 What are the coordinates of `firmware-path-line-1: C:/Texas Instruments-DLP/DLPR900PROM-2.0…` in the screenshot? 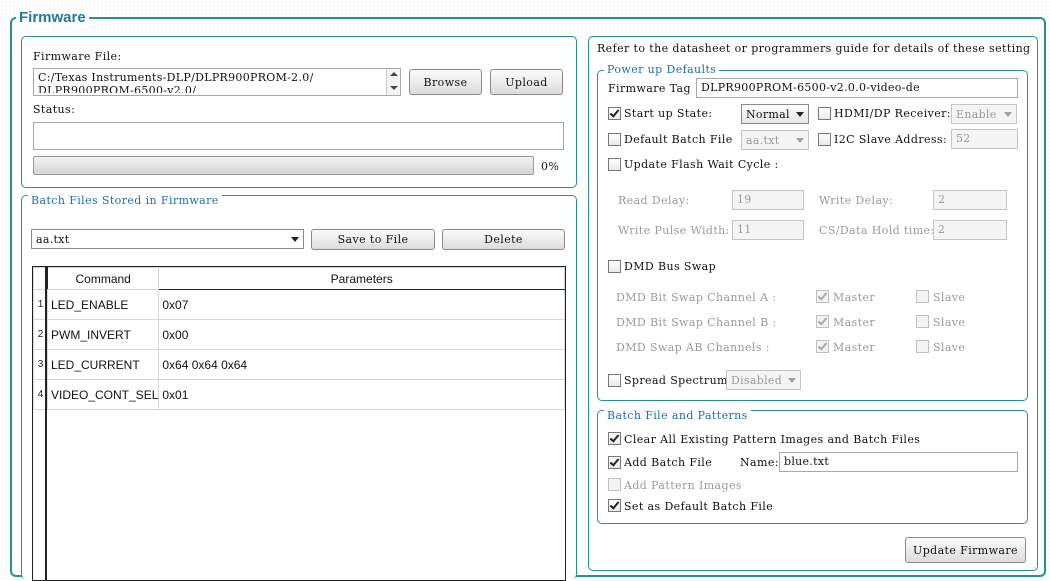 It's located at (176, 77).